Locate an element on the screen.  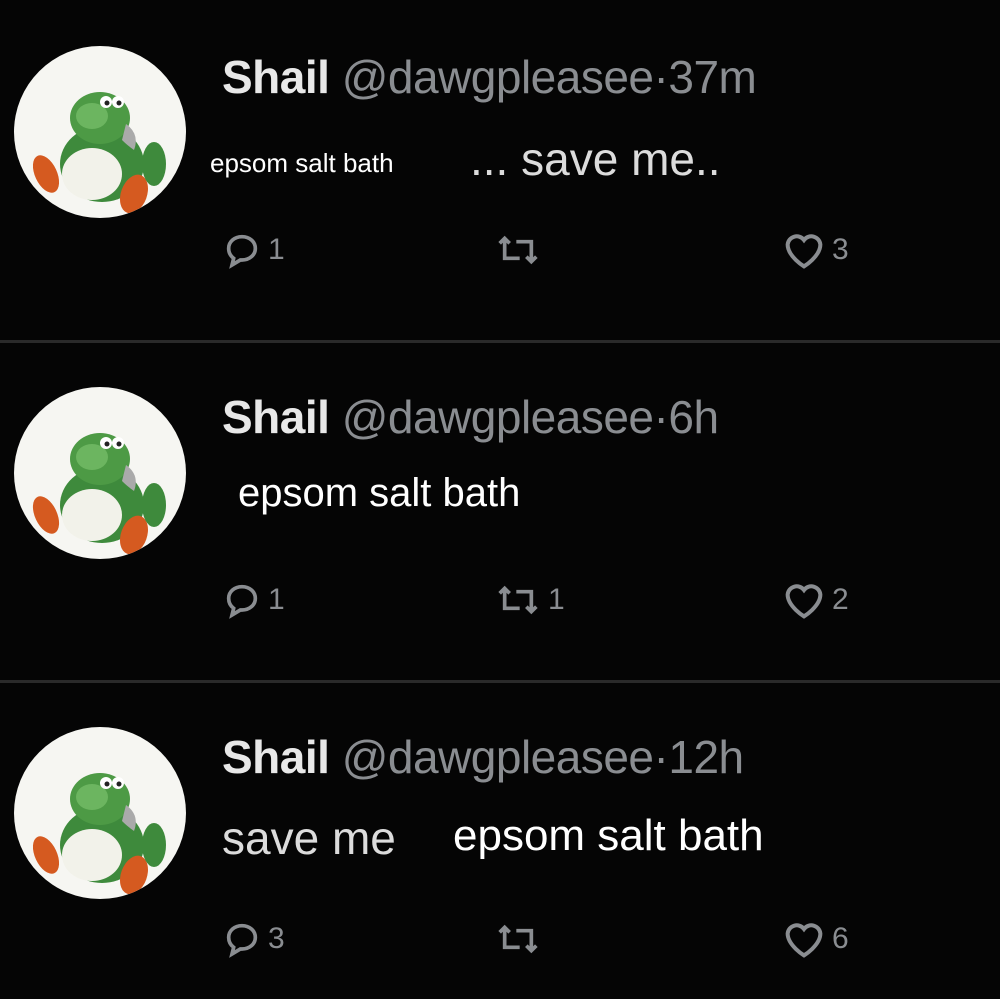
reply-count: 3 is located at coordinates (276, 938).